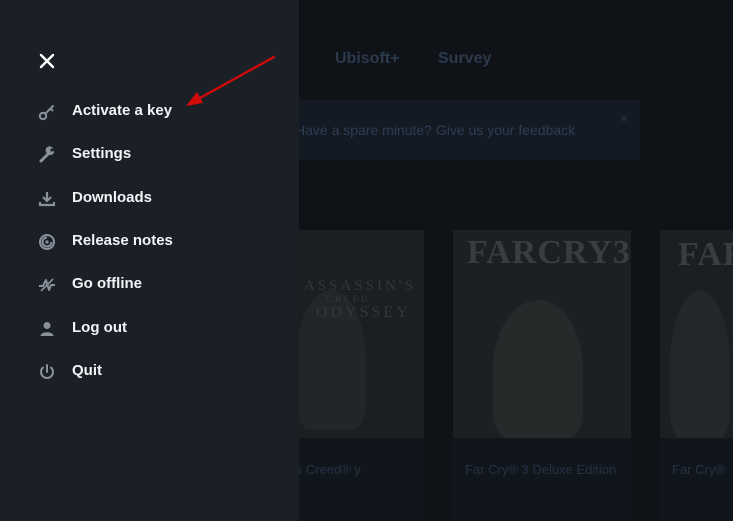 The height and width of the screenshot is (521, 733). What do you see at coordinates (151, 155) in the screenshot?
I see `menu-item-settings: Settings` at bounding box center [151, 155].